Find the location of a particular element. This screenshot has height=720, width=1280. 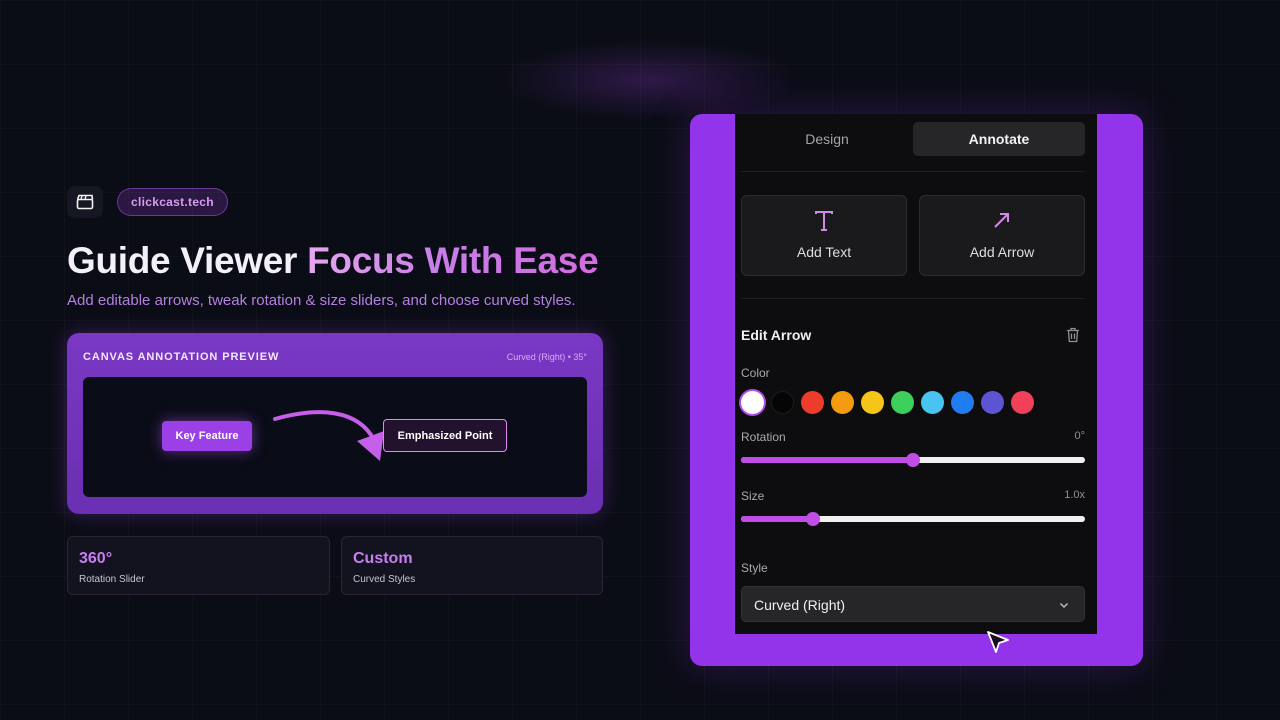

size-value: 1.0x is located at coordinates (1074, 495).